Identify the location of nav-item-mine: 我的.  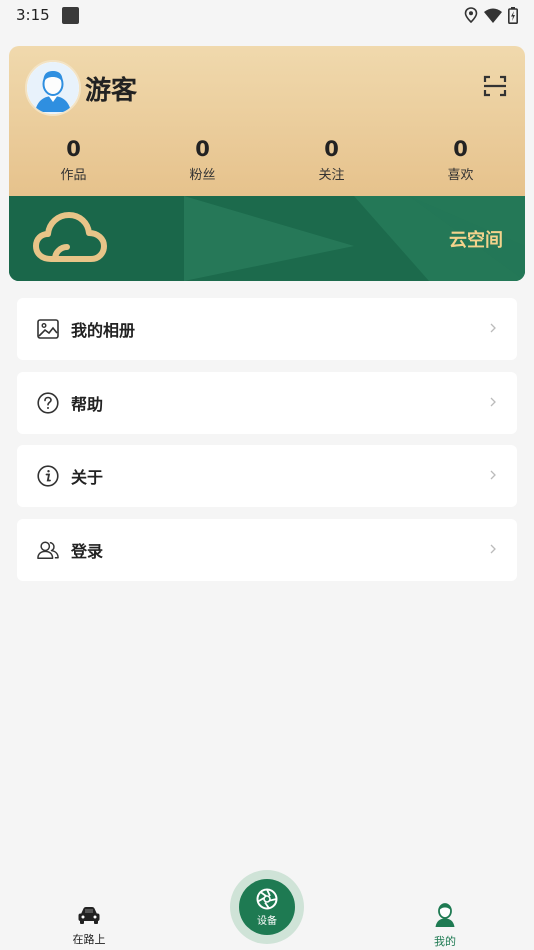
(445, 926).